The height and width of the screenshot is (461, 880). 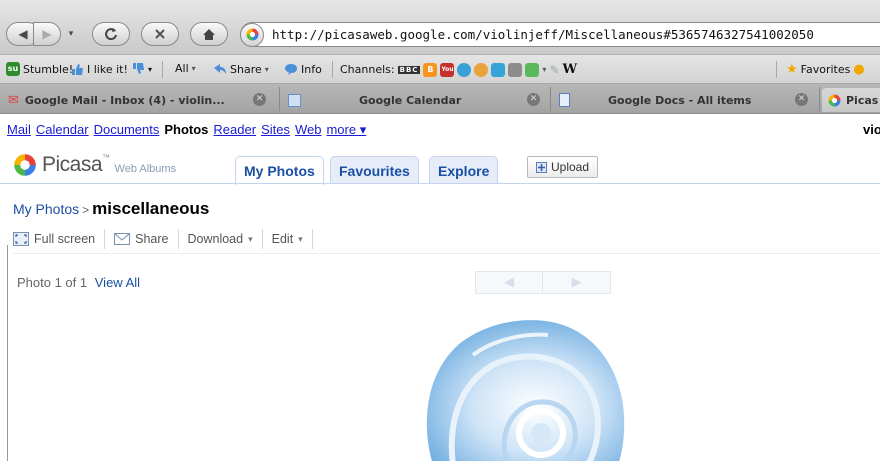 I want to click on thumbs-down-button: ▾, so click(x=141, y=69).